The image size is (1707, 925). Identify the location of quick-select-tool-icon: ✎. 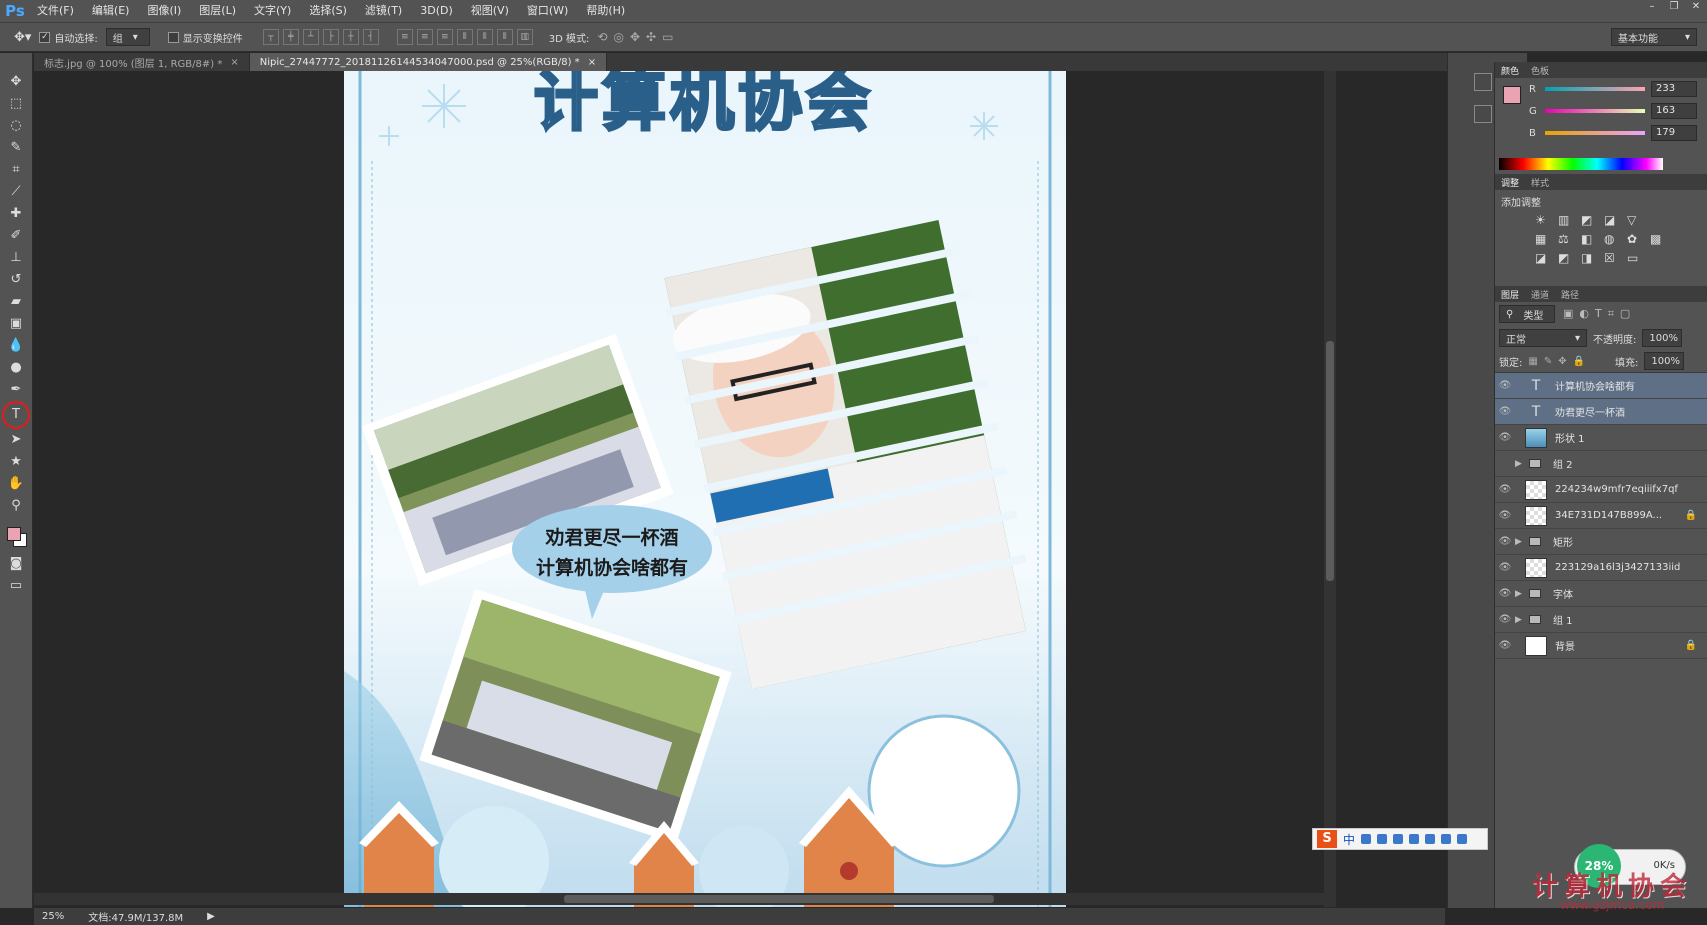
(16, 148).